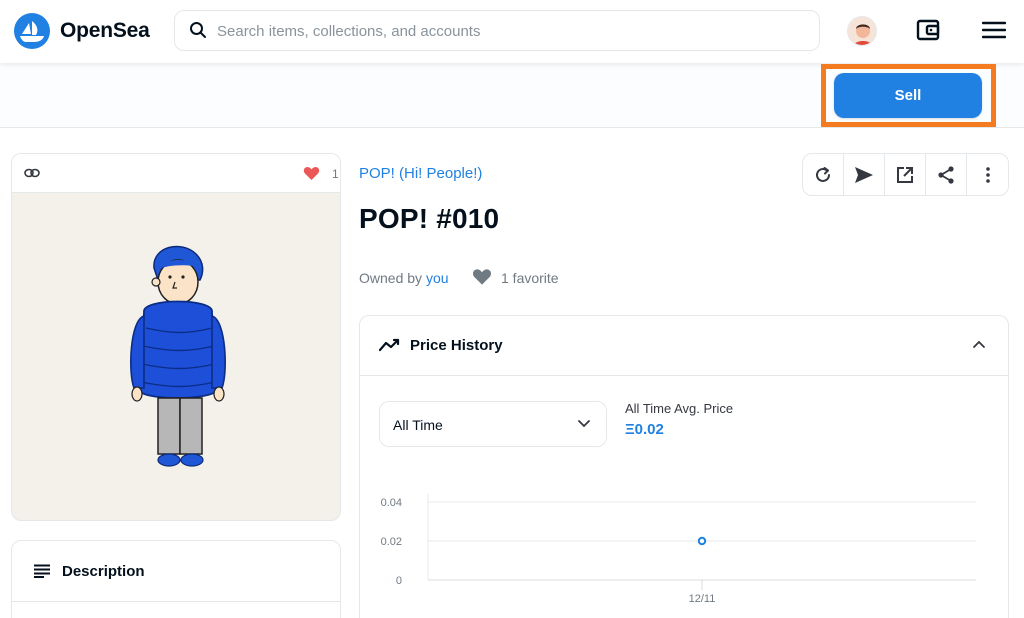 Image resolution: width=1024 pixels, height=618 pixels. I want to click on heart-icon, so click(482, 277).